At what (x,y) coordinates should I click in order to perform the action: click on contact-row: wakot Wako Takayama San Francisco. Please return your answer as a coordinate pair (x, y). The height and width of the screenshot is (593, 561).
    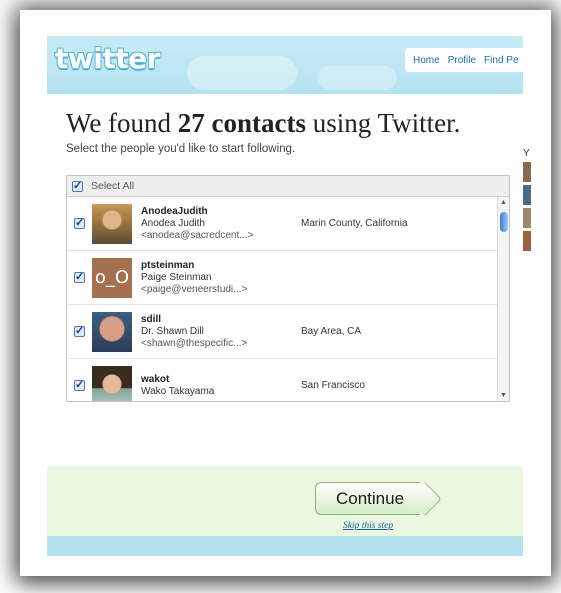
    Looking at the image, I should click on (288, 380).